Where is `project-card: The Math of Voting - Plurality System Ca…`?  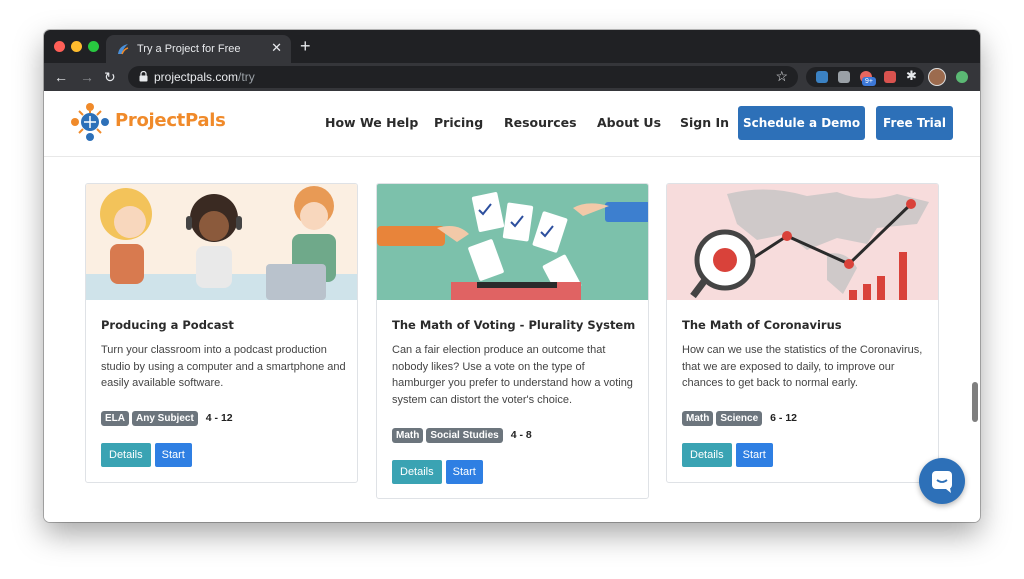
project-card: The Math of Voting - Plurality System Ca… is located at coordinates (512, 341).